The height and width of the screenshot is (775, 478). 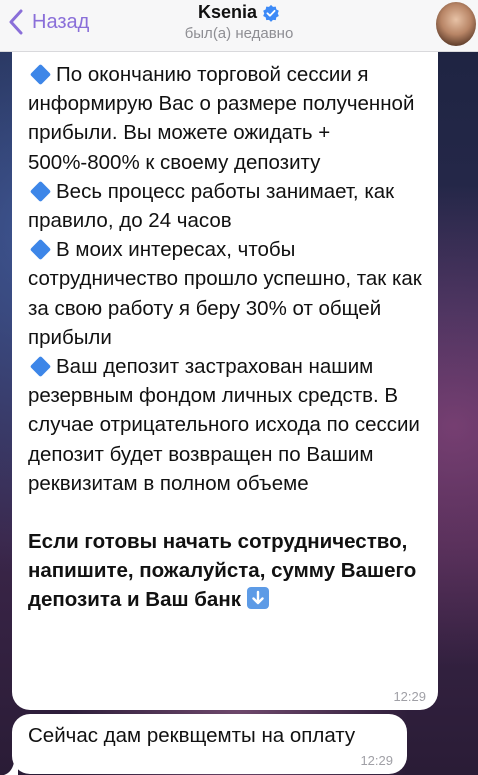 I want to click on bubble-tail, so click(x=11, y=768).